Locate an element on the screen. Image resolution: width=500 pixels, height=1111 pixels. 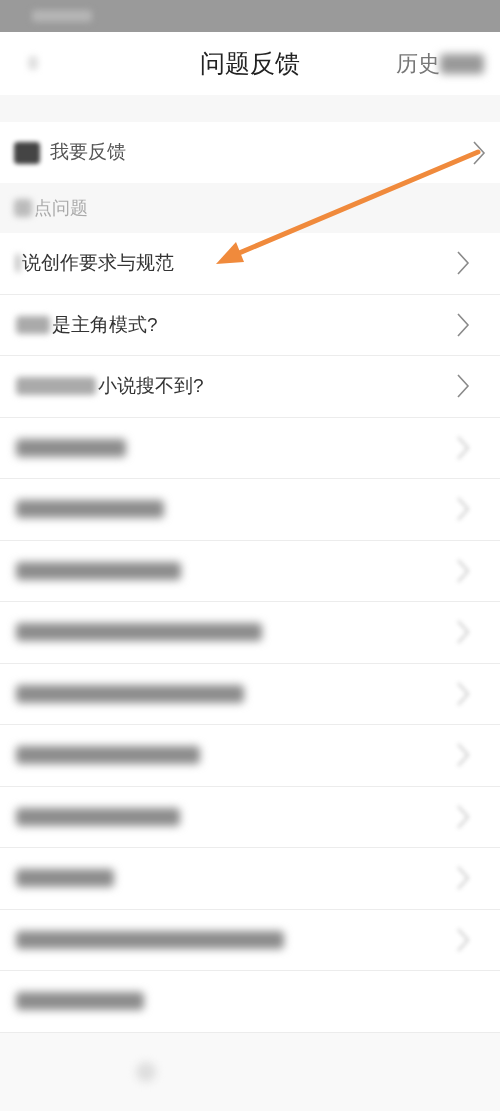
feedback-icon is located at coordinates (27, 152).